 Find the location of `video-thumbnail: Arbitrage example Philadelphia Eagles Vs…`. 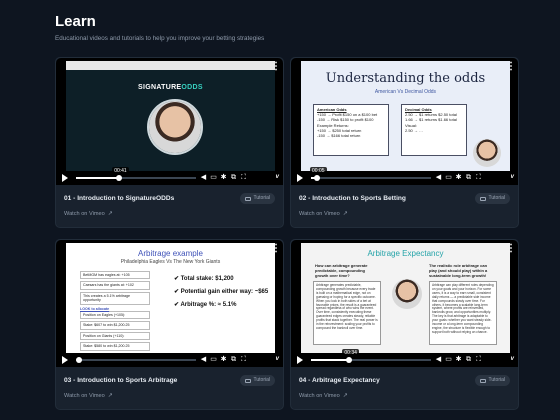

video-thumbnail: Arbitrage example Philadelphia Eagles Vs… is located at coordinates (170, 298).